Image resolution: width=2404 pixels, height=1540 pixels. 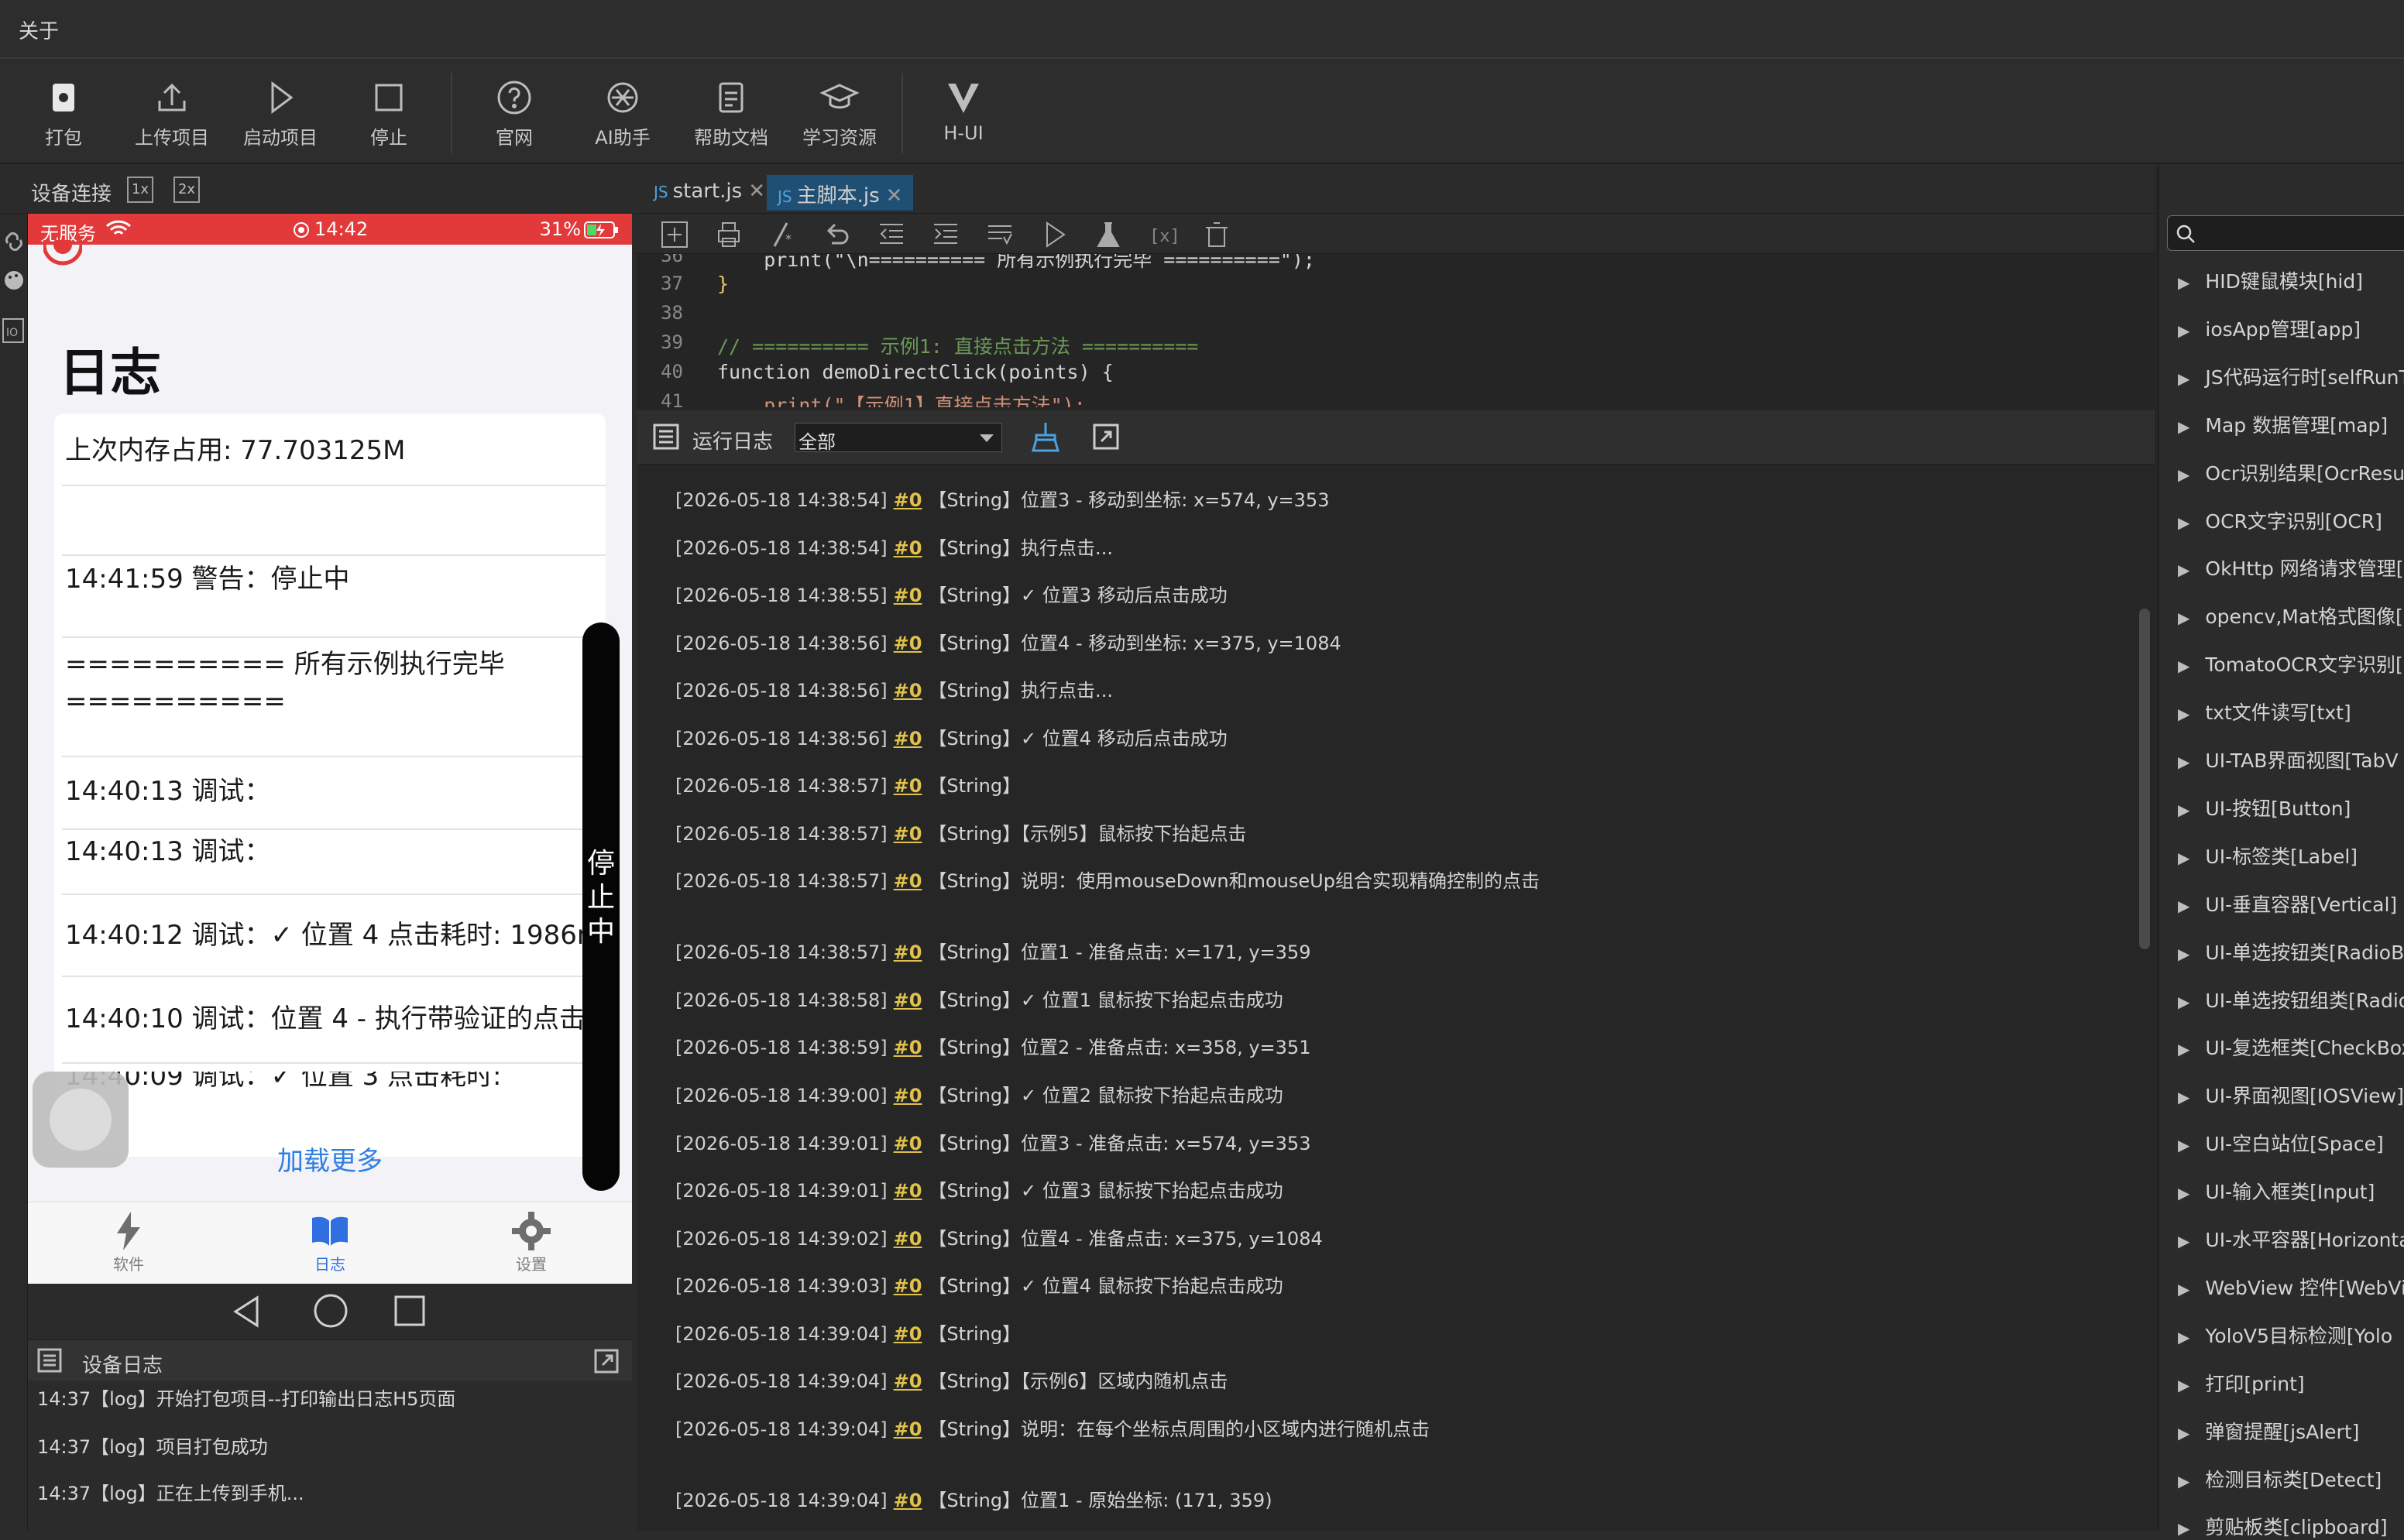 I want to click on module-item: ▶ txt文件读写[txt], so click(x=2264, y=711).